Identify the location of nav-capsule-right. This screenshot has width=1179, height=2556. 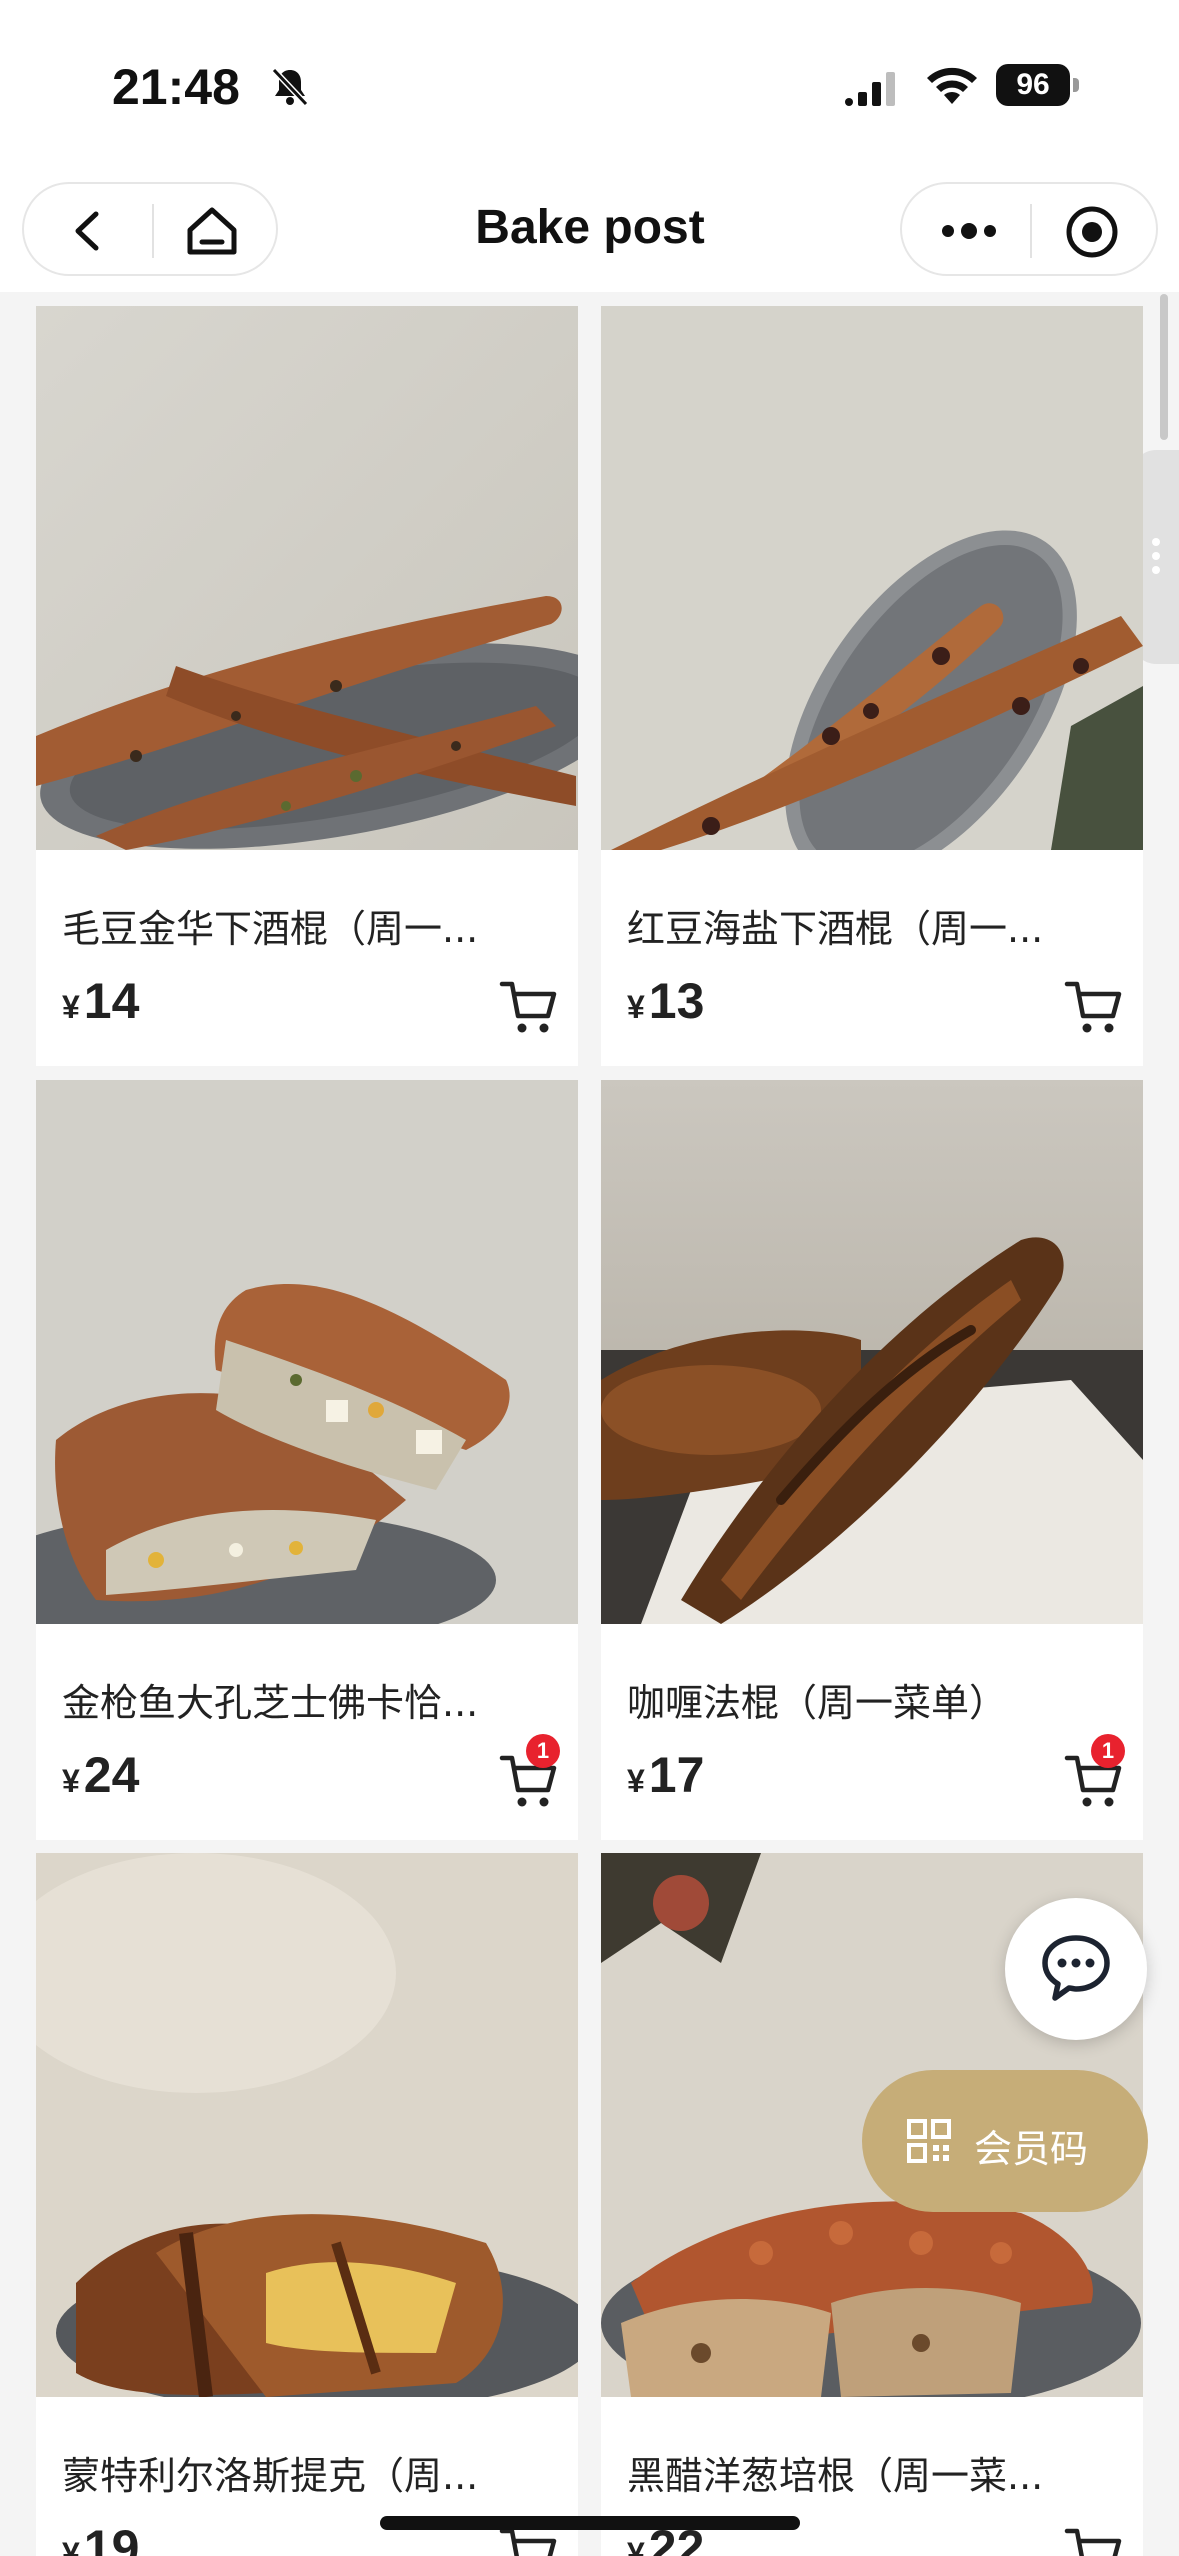
(1029, 229).